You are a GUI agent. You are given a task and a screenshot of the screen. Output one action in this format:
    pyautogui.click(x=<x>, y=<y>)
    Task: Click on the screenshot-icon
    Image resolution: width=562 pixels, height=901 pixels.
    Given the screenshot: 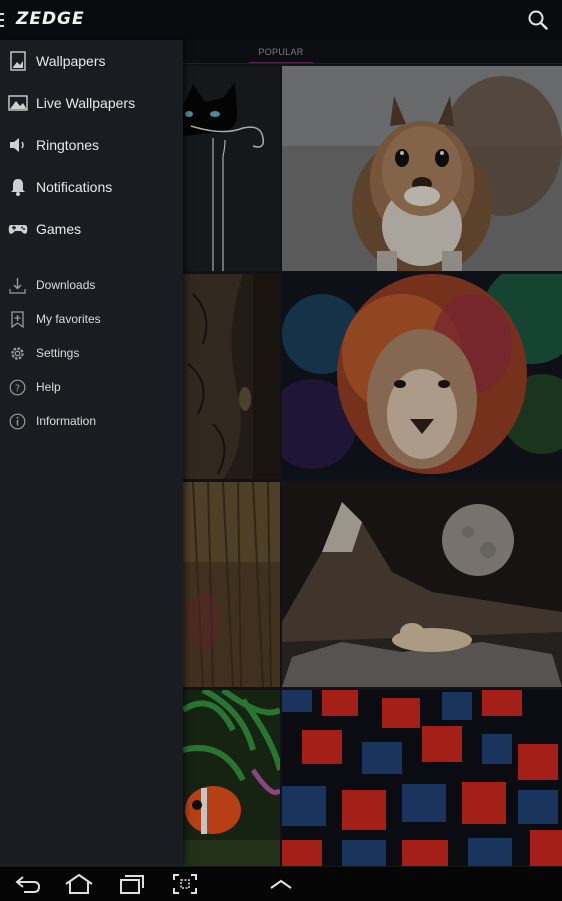 What is the action you would take?
    pyautogui.click(x=185, y=884)
    